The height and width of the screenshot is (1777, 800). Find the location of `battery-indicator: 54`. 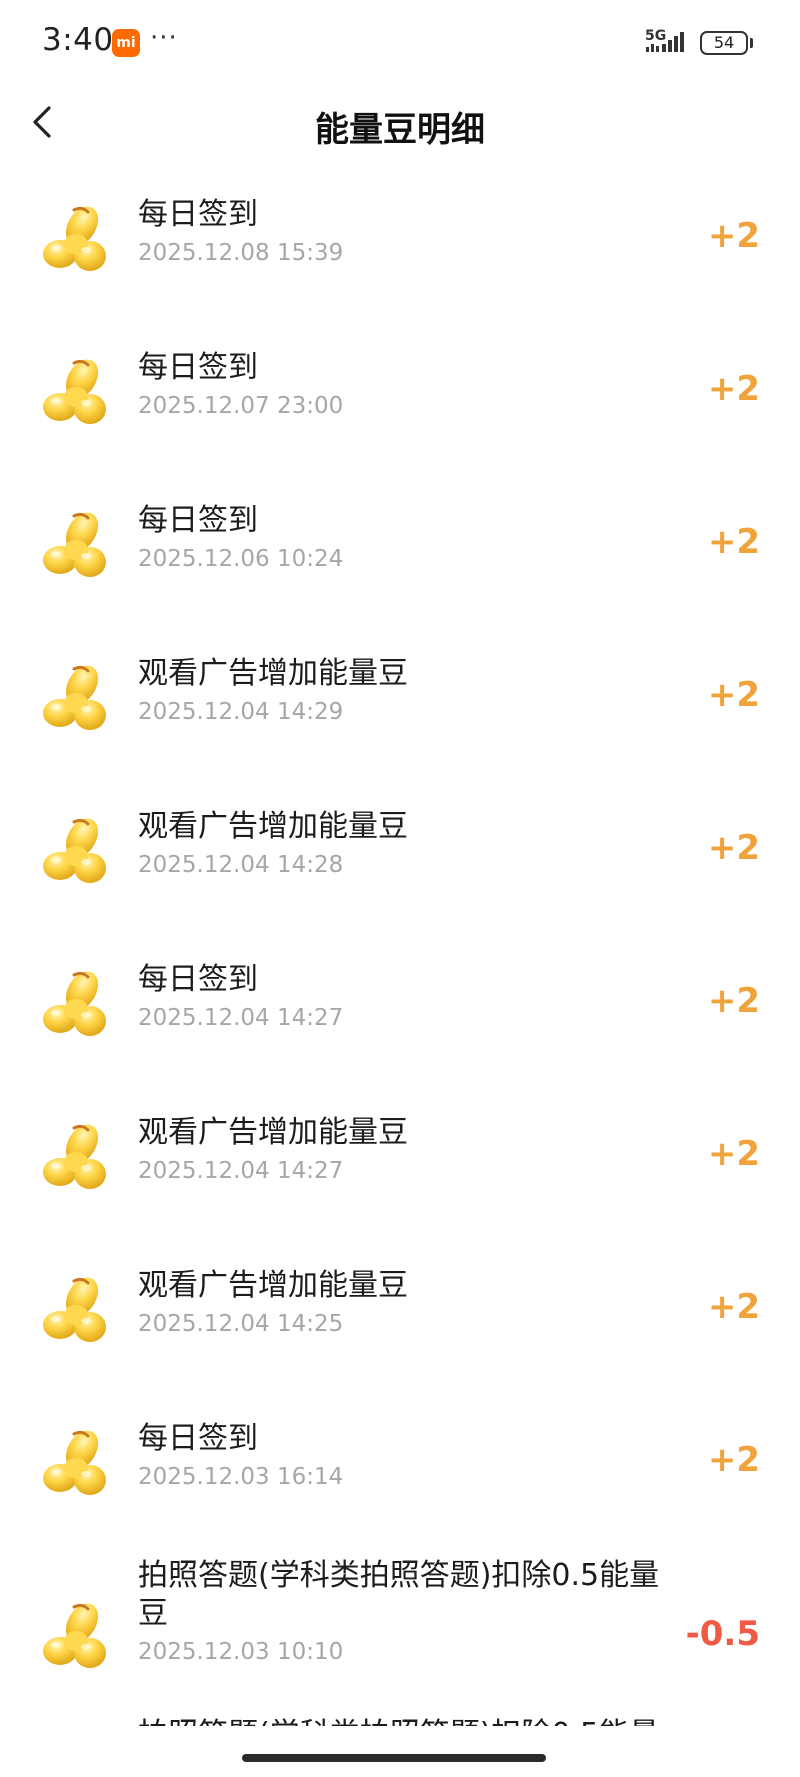

battery-indicator: 54 is located at coordinates (724, 43).